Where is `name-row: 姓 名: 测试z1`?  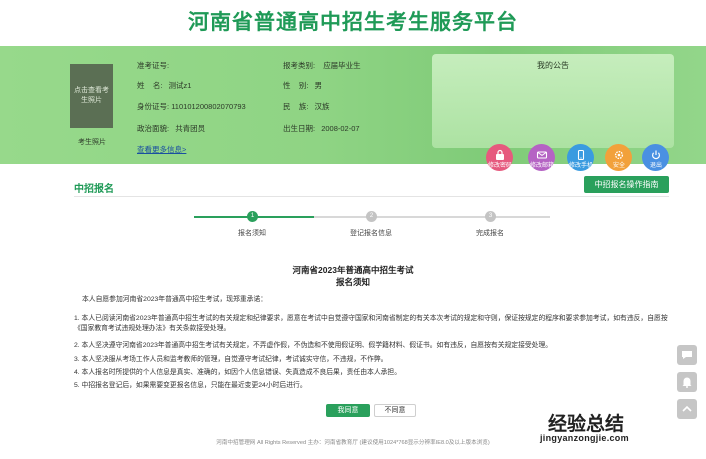
name-row: 姓 名: 测试z1 is located at coordinates (164, 85).